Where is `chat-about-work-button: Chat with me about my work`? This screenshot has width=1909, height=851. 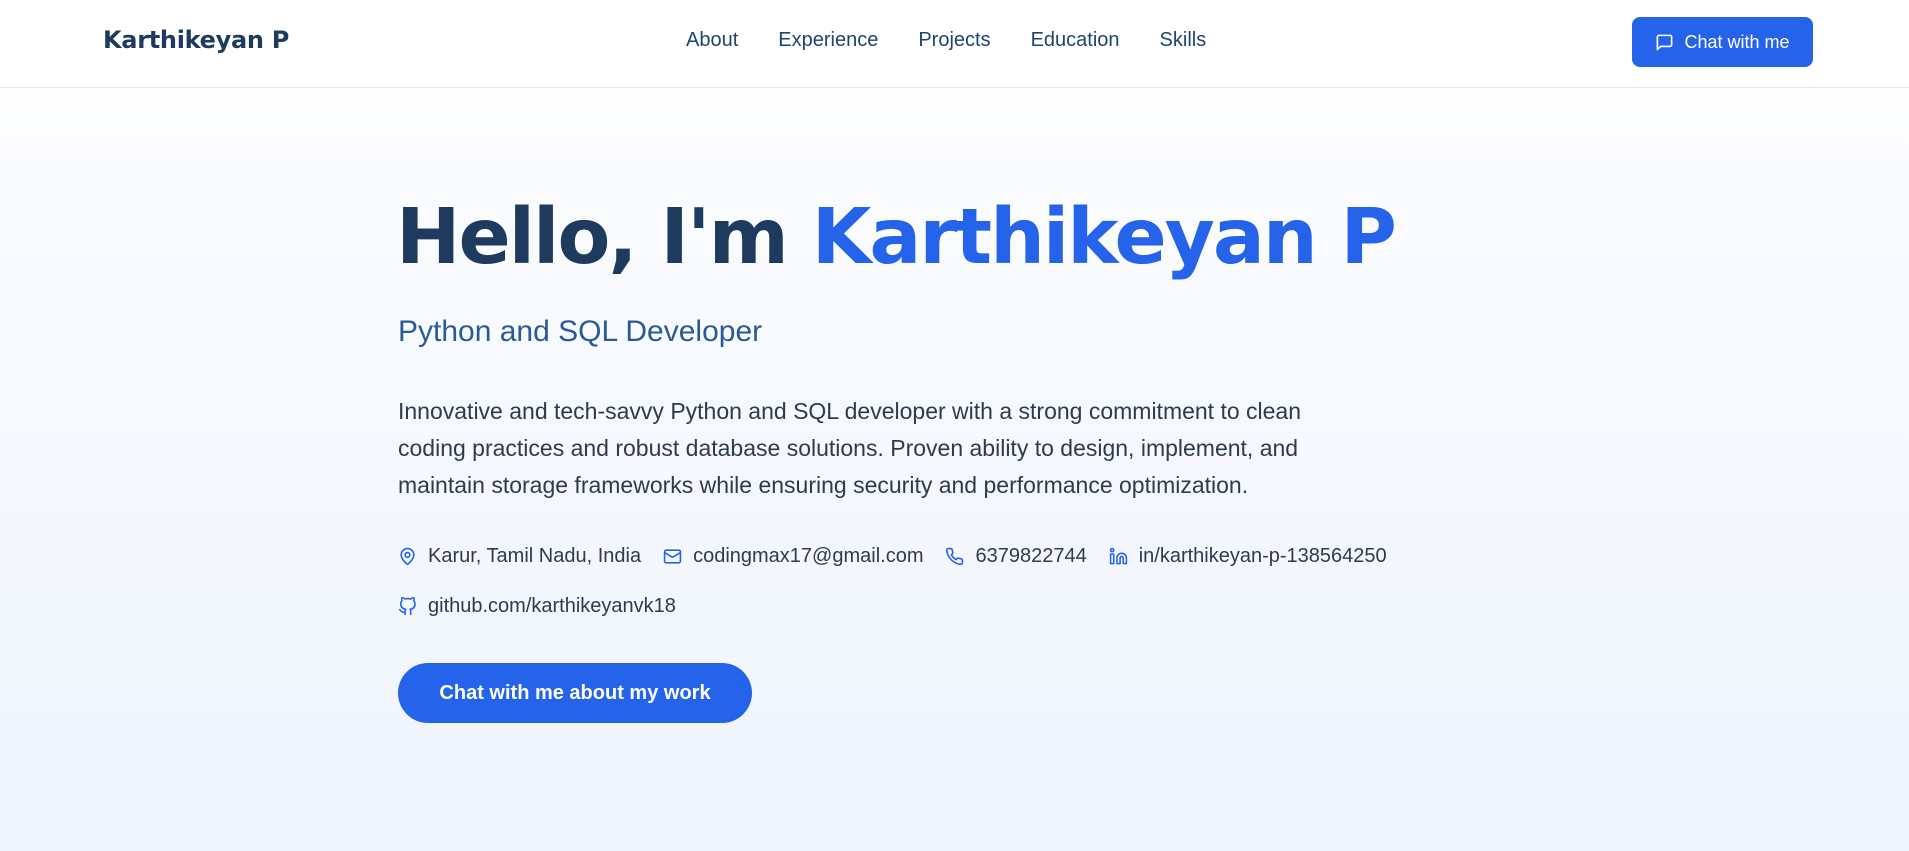
chat-about-work-button: Chat with me about my work is located at coordinates (575, 693).